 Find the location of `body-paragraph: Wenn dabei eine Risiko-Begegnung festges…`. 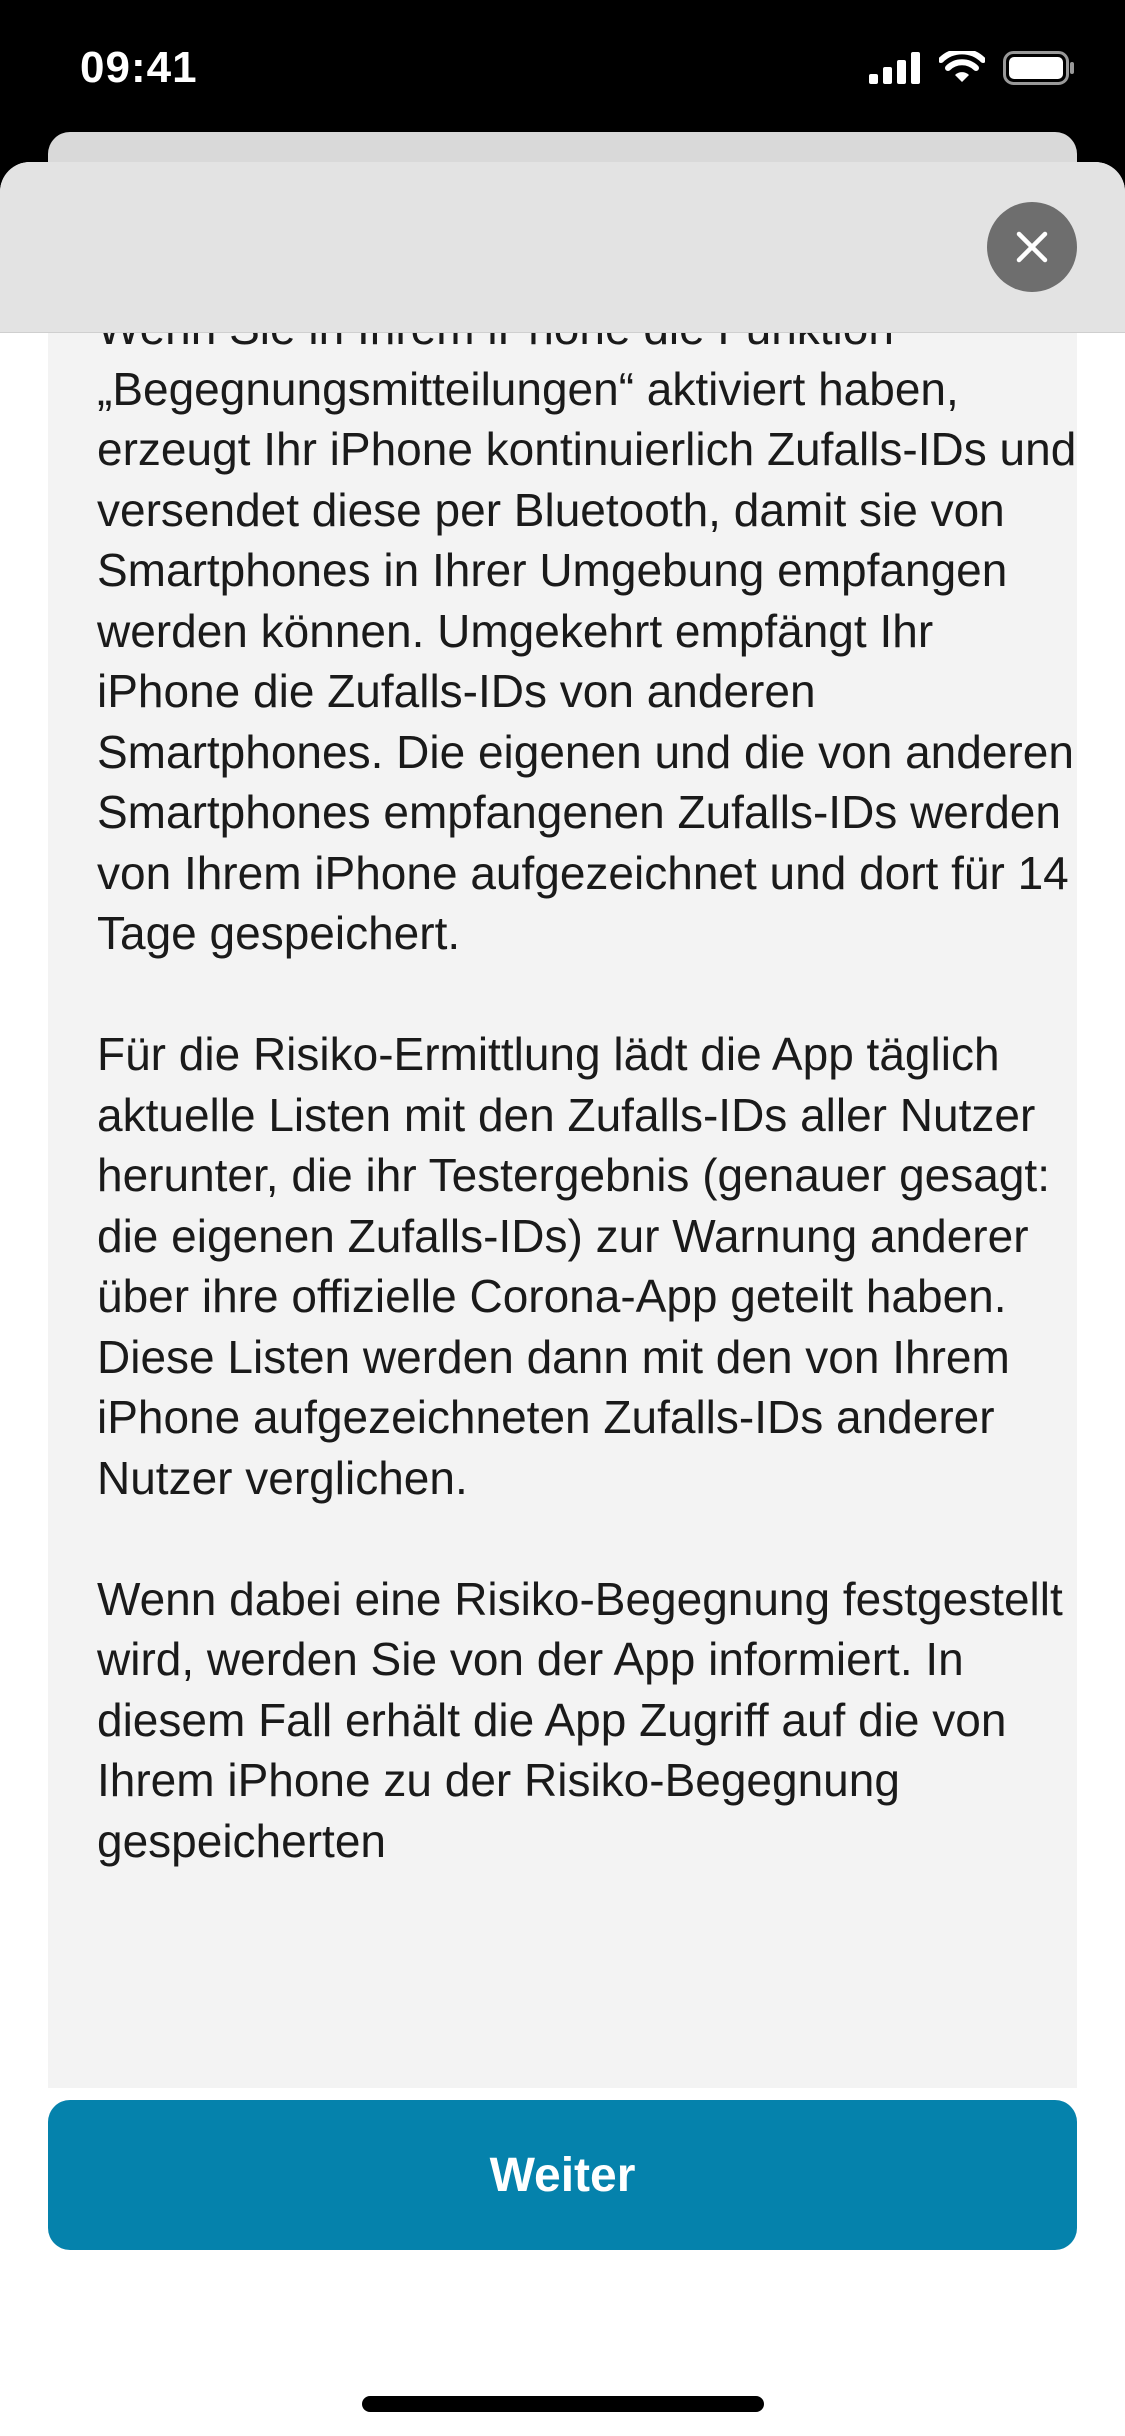

body-paragraph: Wenn dabei eine Risiko-Begegnung festges… is located at coordinates (580, 1719).